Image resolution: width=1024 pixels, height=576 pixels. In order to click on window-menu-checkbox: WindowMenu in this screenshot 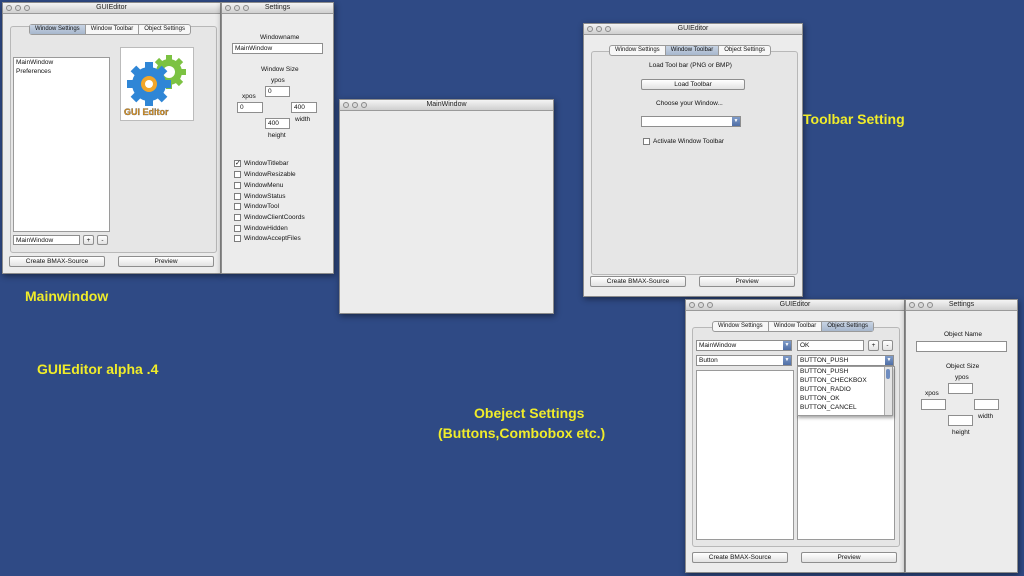, I will do `click(258, 185)`.